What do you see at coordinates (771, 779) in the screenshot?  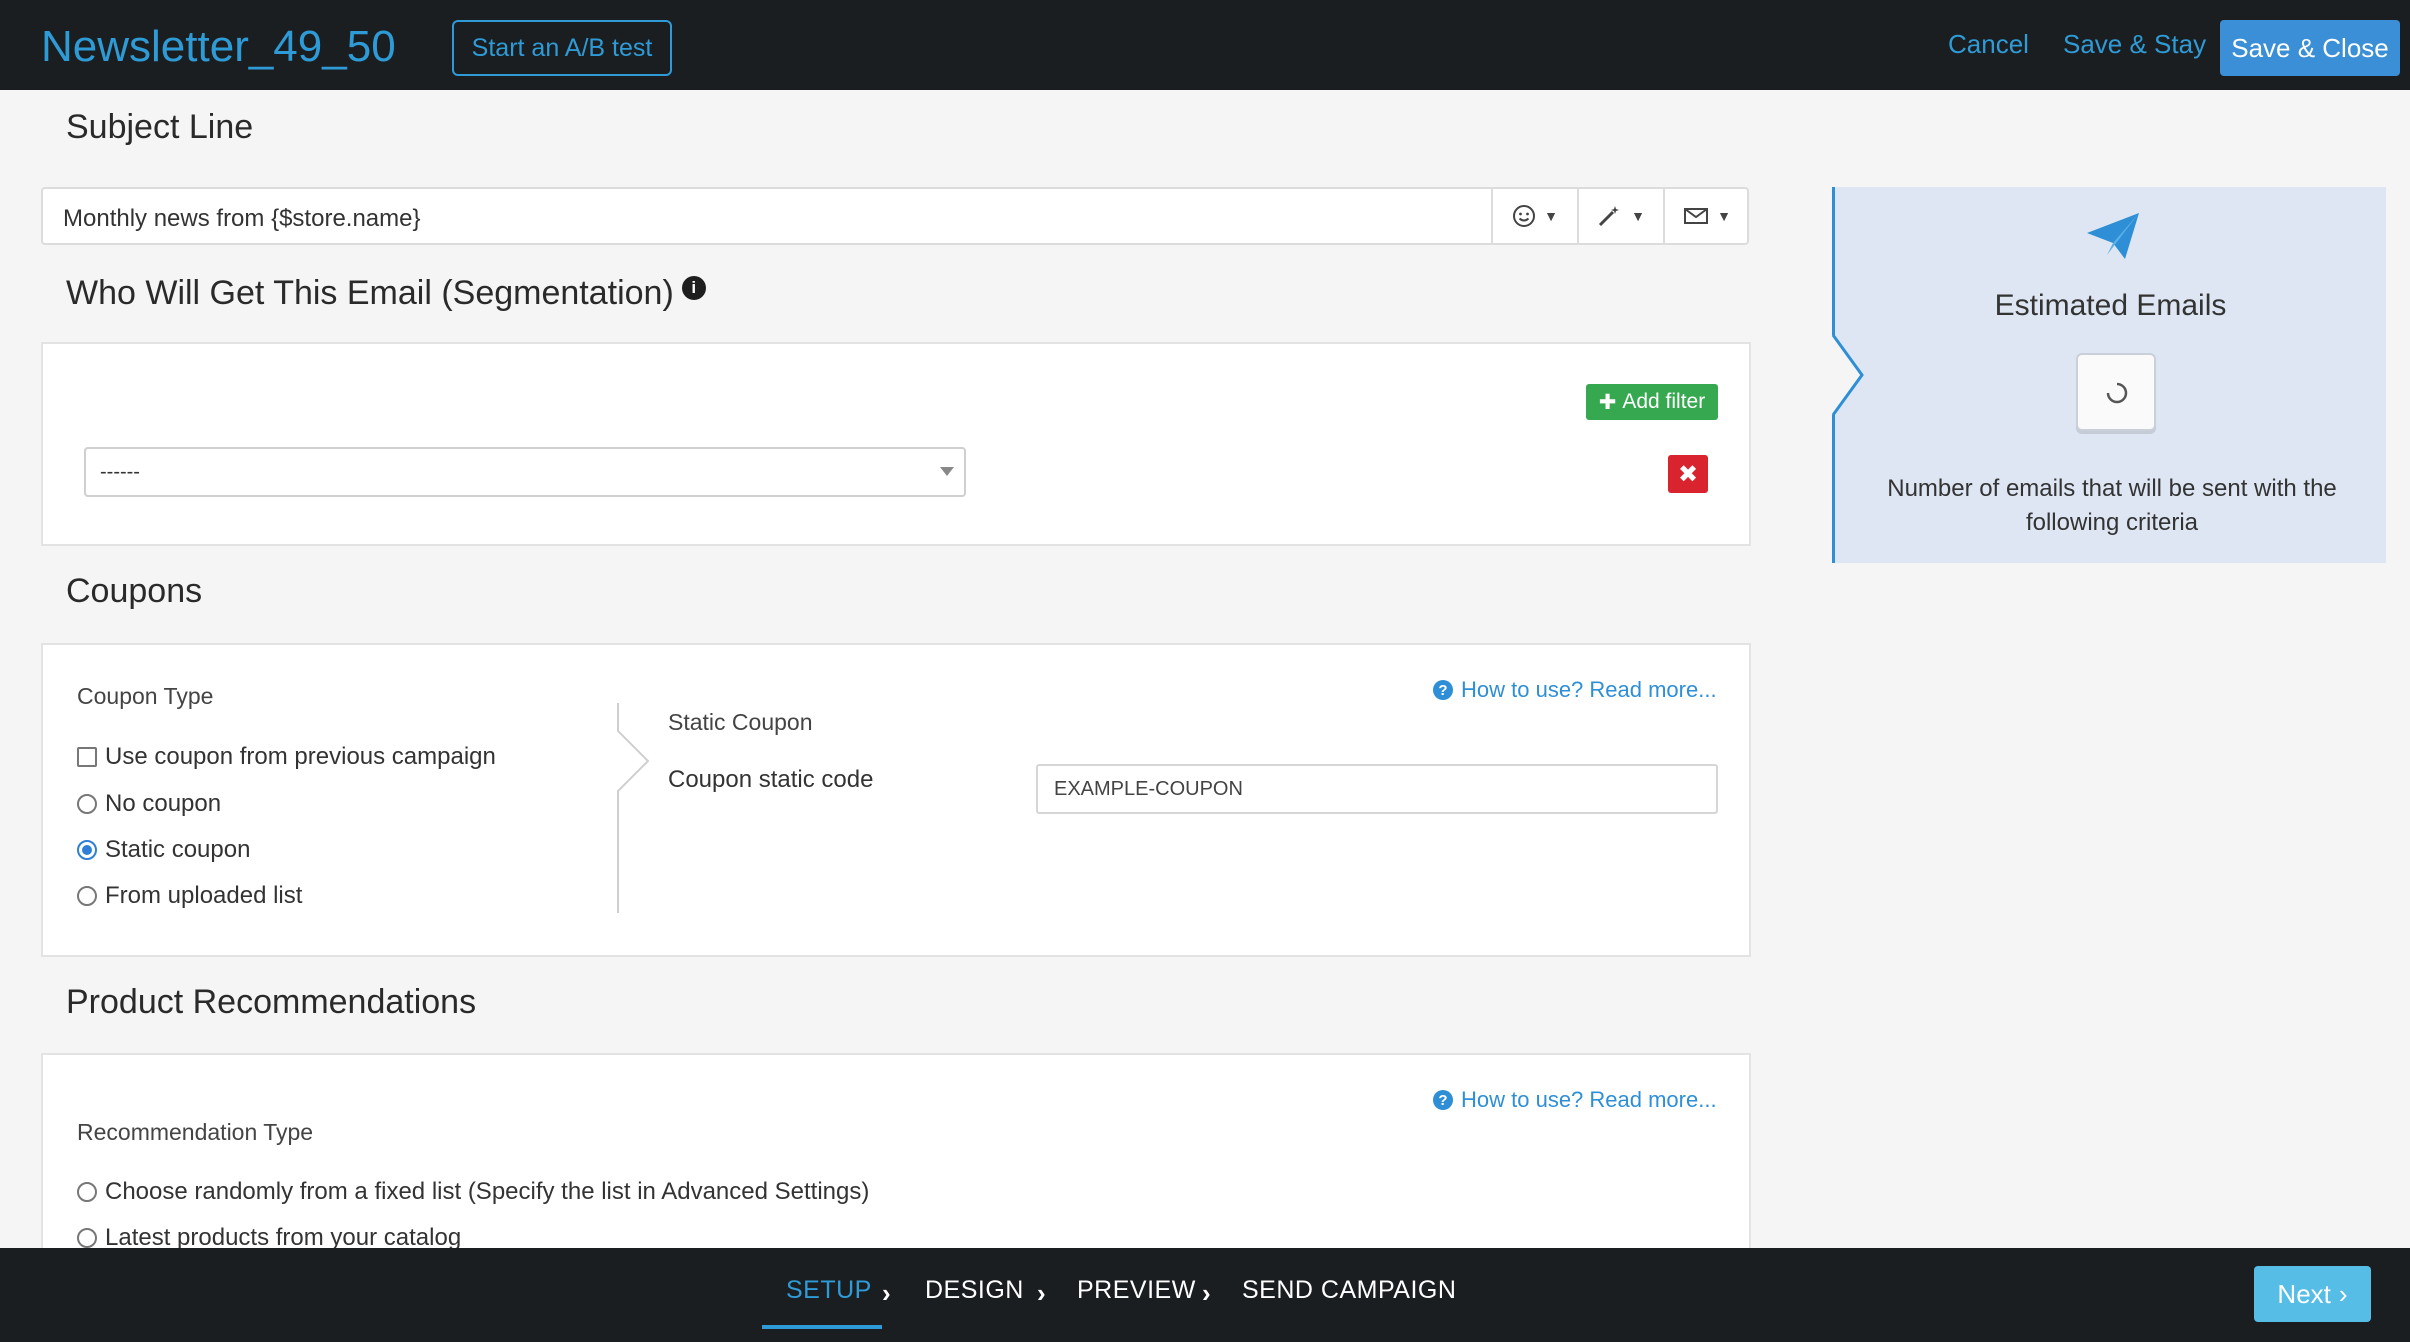 I see `coupon-code-label: Coupon static code` at bounding box center [771, 779].